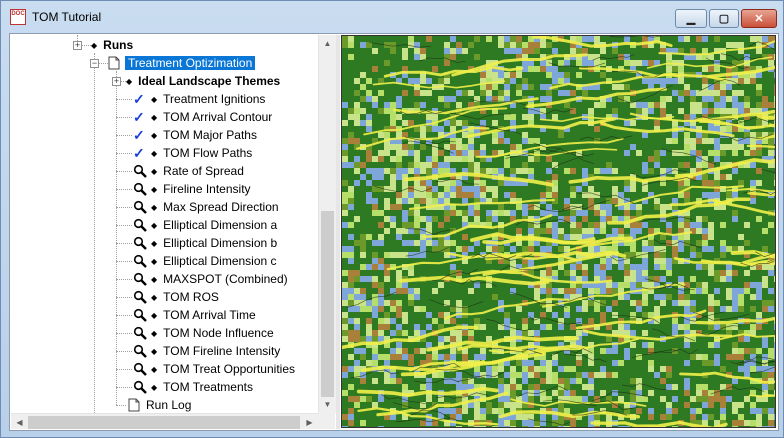  I want to click on tree-item-ideal-landscape-themes: ◆ Ideal Landscape Themes, so click(203, 81).